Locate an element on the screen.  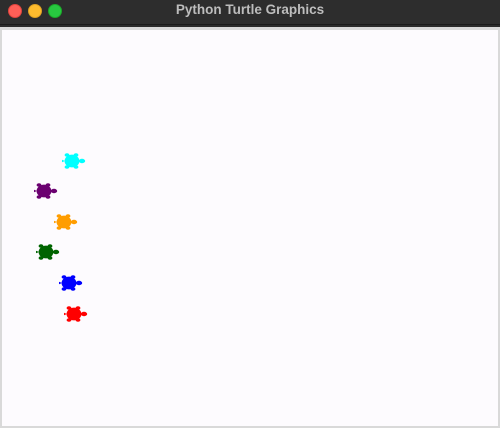
title-bar: Python Turtle Graphics is located at coordinates (250, 12).